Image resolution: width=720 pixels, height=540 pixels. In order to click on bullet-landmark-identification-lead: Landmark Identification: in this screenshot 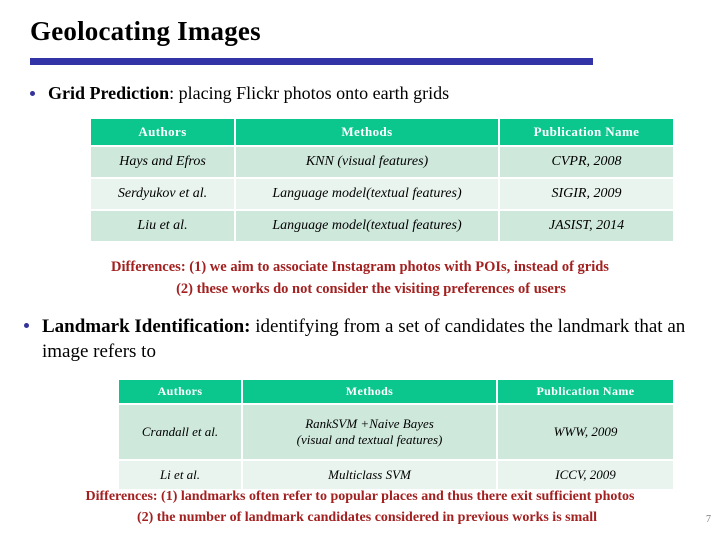, I will do `click(146, 326)`.